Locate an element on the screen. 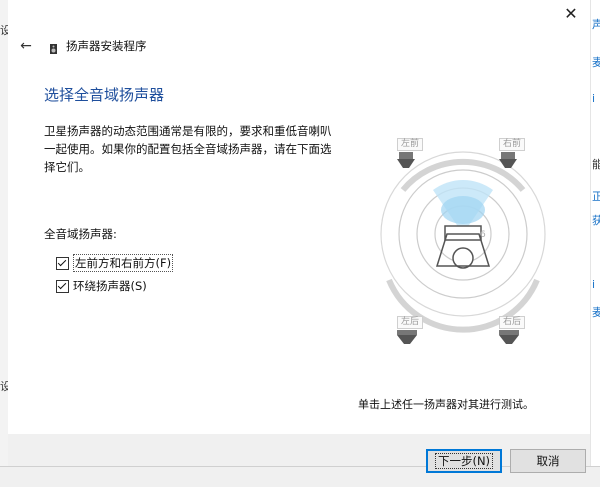  next-button: 下一步(N) is located at coordinates (464, 461).